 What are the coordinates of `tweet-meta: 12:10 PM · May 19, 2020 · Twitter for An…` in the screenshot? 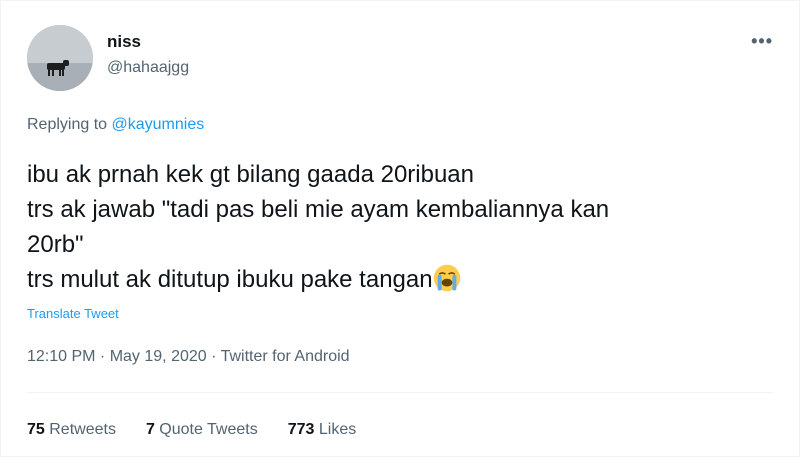 It's located at (188, 357).